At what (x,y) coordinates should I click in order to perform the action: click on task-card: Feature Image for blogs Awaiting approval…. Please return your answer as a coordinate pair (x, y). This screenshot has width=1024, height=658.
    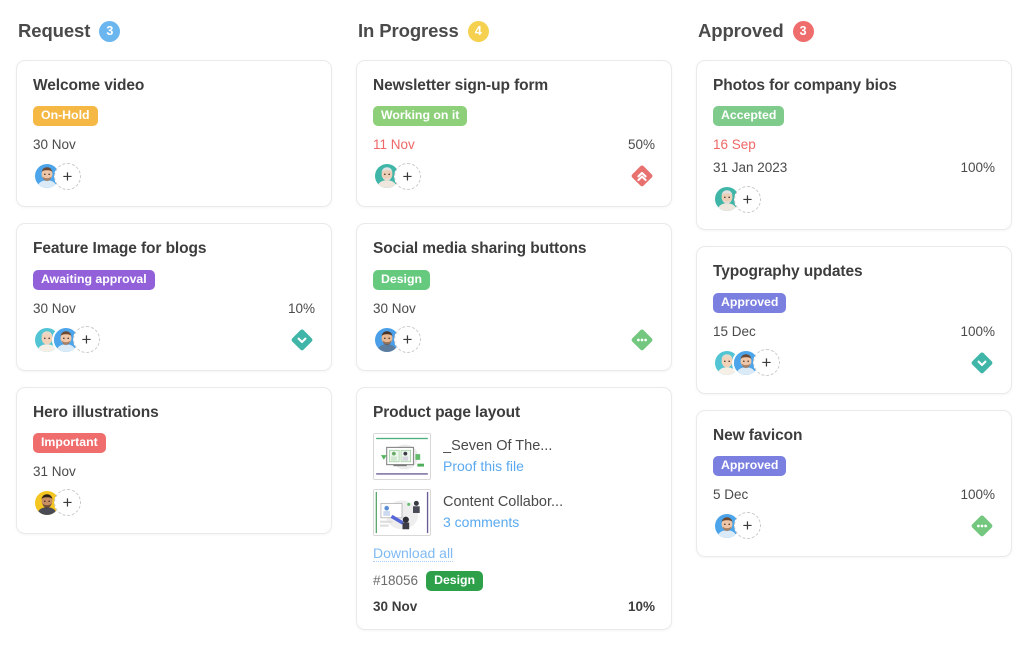
    Looking at the image, I should click on (174, 297).